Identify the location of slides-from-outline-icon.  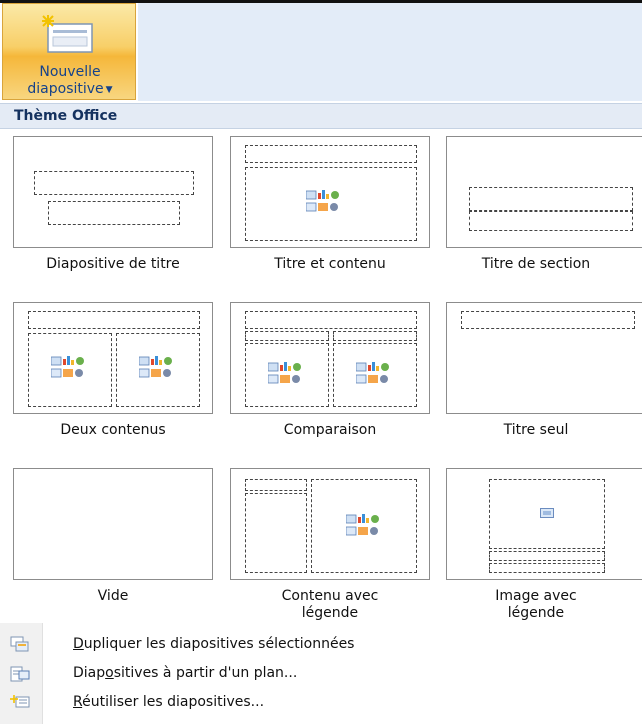
(20, 674).